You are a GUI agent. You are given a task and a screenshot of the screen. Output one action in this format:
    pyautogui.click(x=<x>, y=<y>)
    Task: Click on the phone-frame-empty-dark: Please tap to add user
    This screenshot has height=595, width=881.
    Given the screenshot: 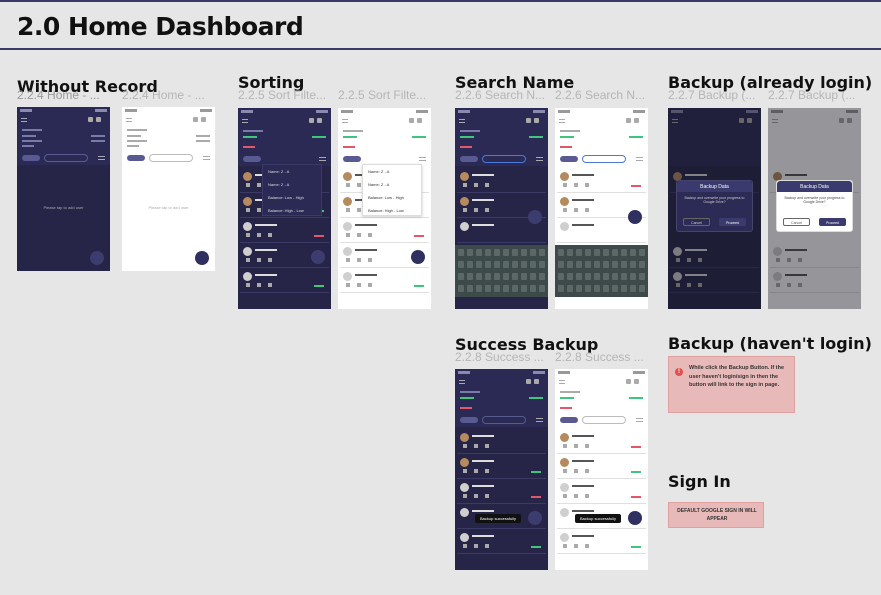 What is the action you would take?
    pyautogui.click(x=63, y=189)
    